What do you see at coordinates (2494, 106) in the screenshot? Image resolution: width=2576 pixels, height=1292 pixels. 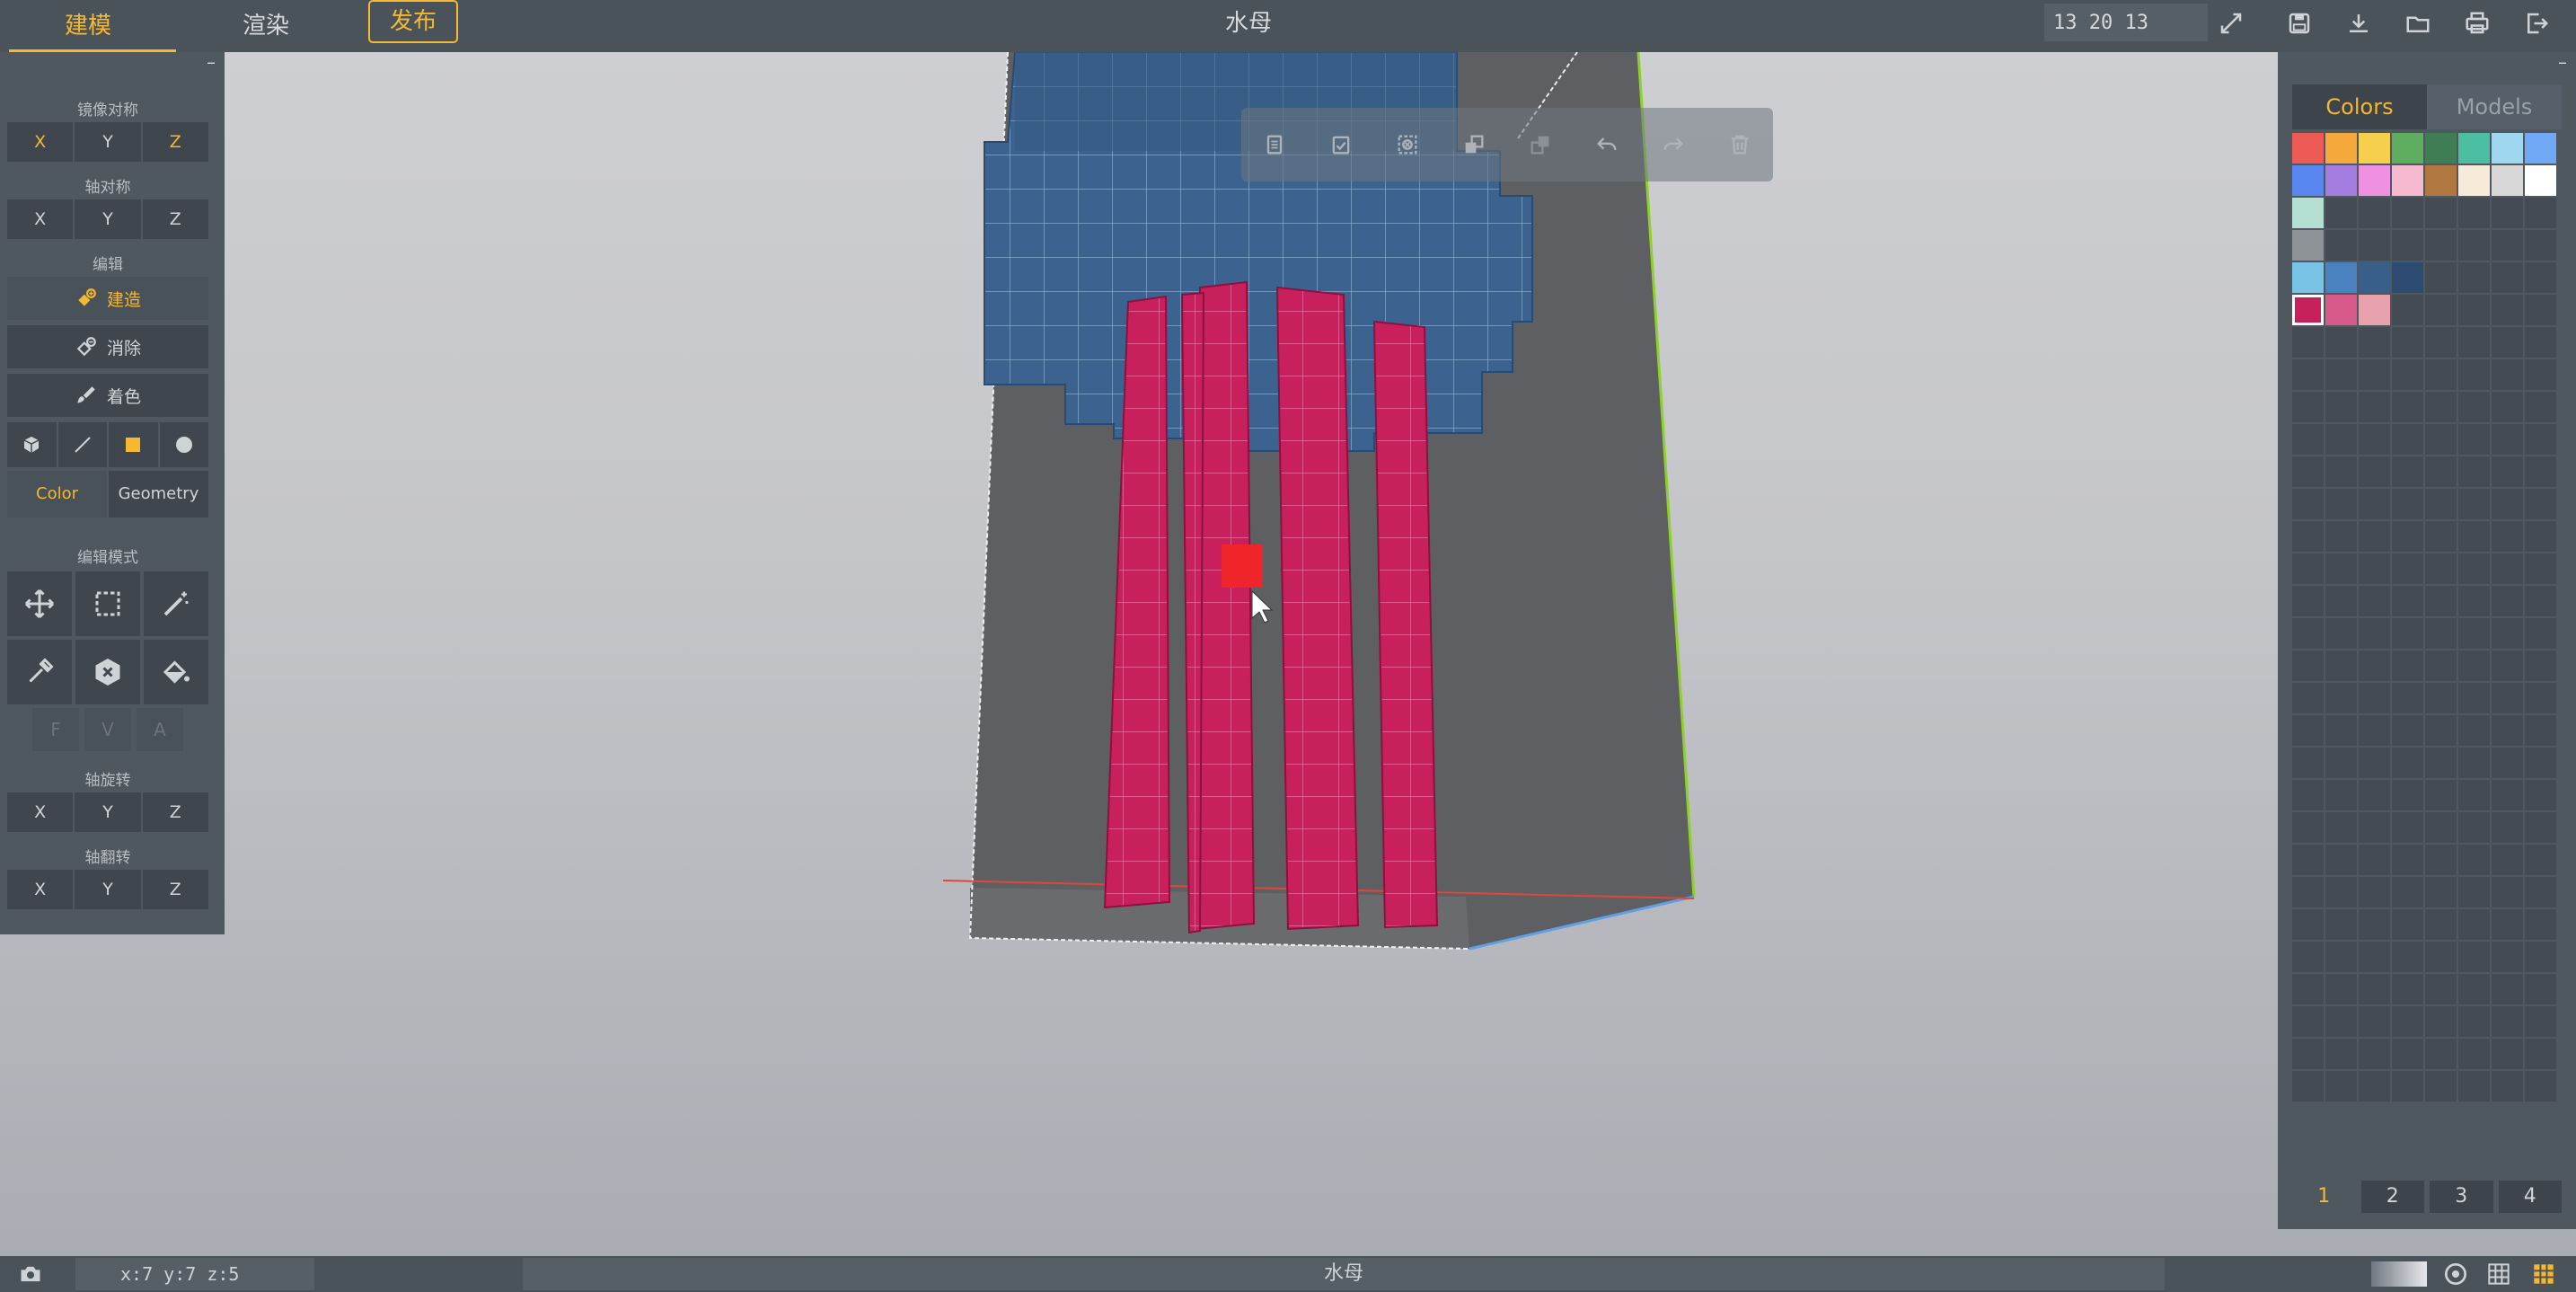 I see `tab-models: Models` at bounding box center [2494, 106].